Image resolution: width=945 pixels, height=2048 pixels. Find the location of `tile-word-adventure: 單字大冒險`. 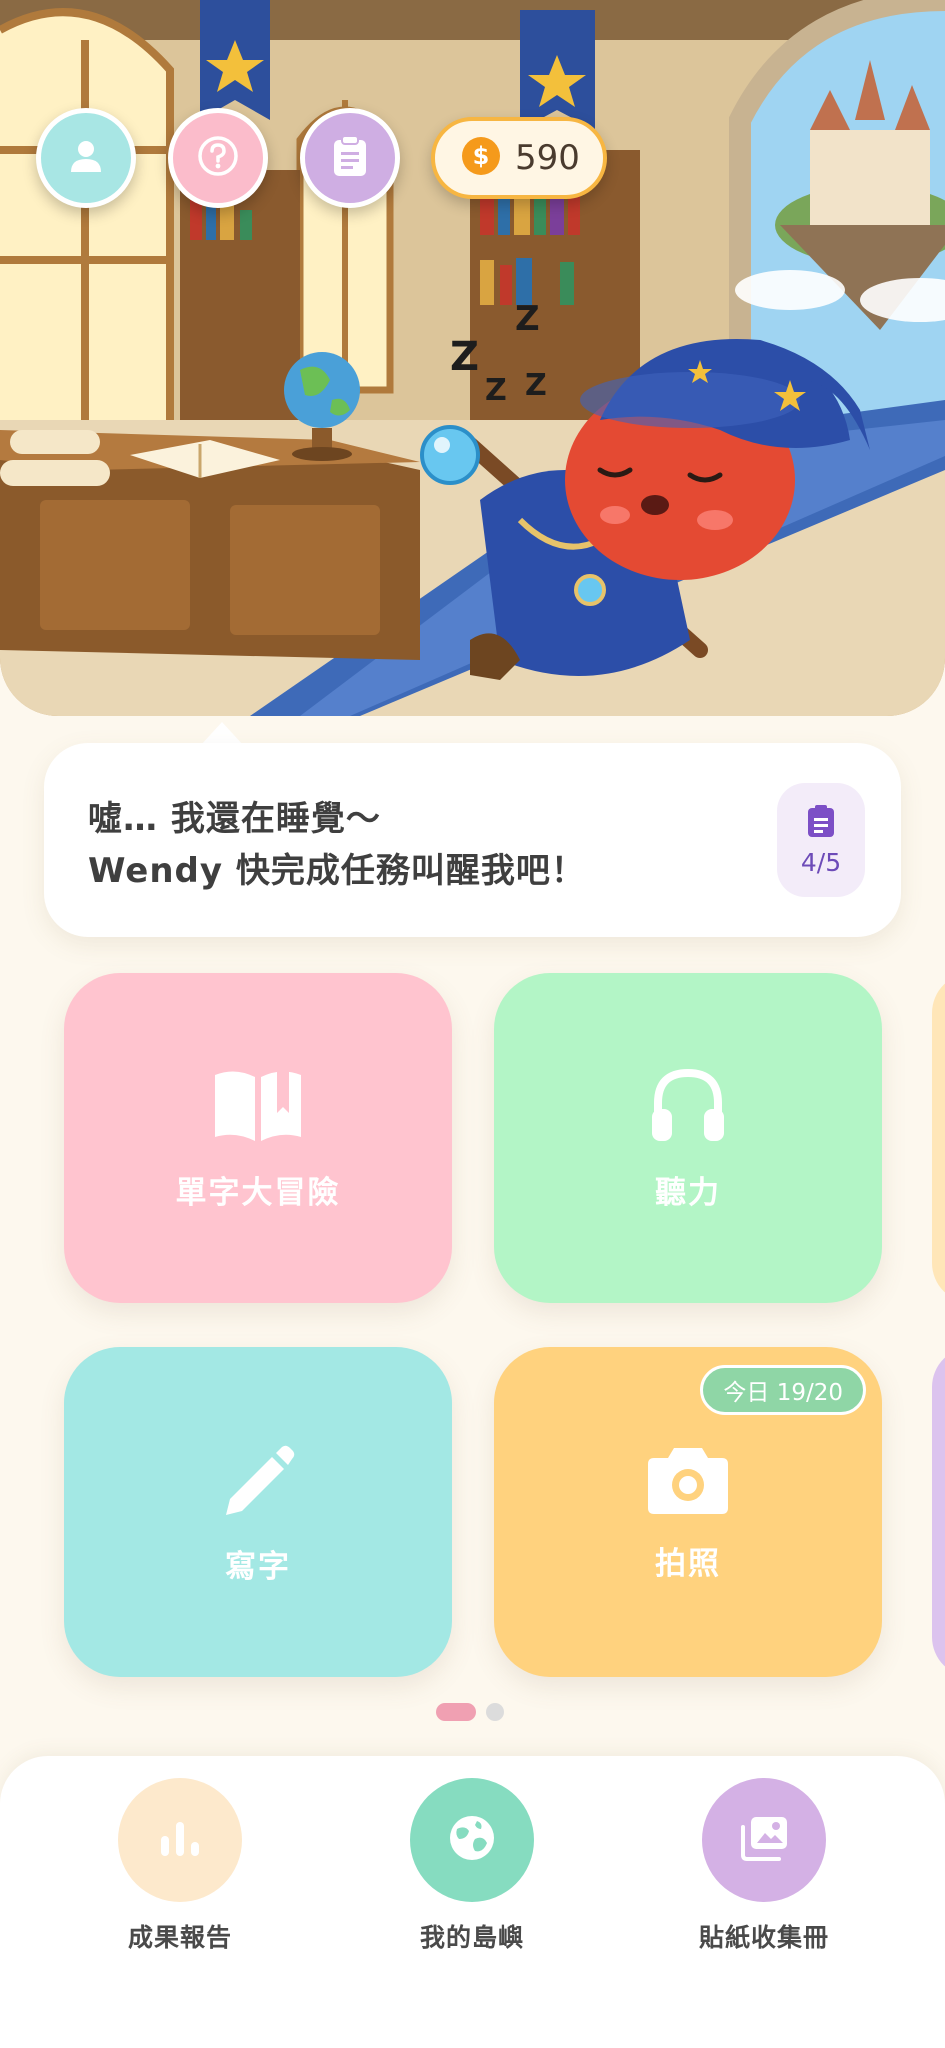

tile-word-adventure: 單字大冒險 is located at coordinates (258, 1138).